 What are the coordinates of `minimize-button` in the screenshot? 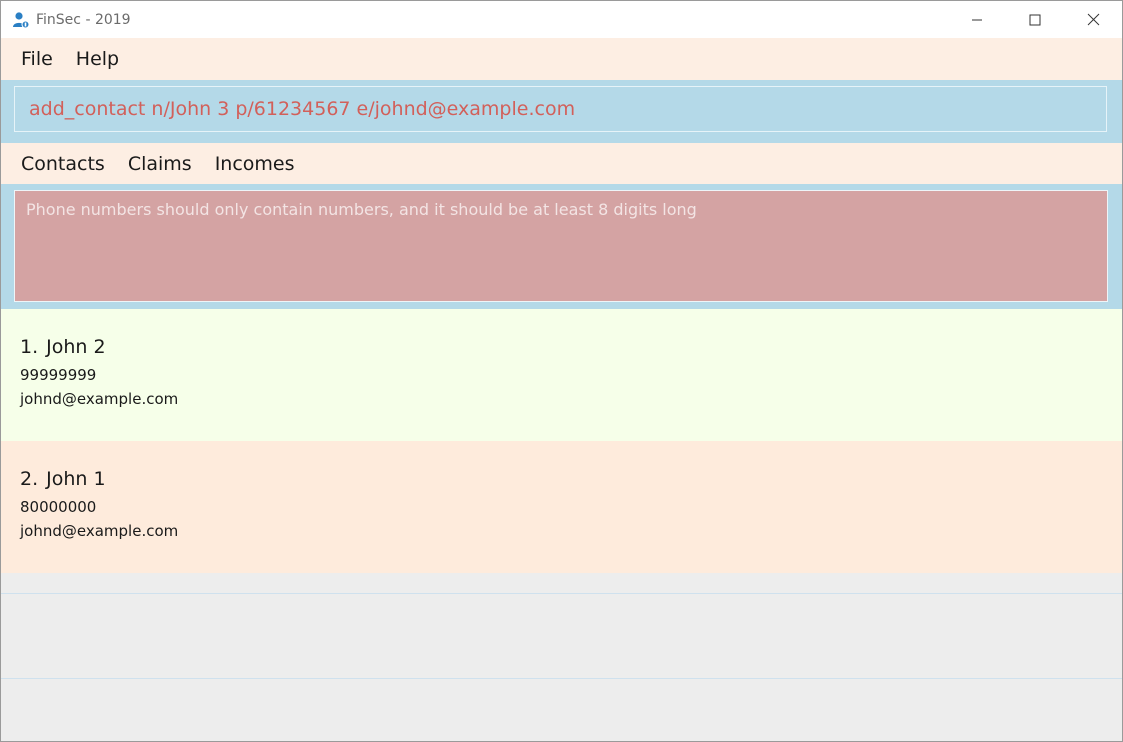 It's located at (977, 19).